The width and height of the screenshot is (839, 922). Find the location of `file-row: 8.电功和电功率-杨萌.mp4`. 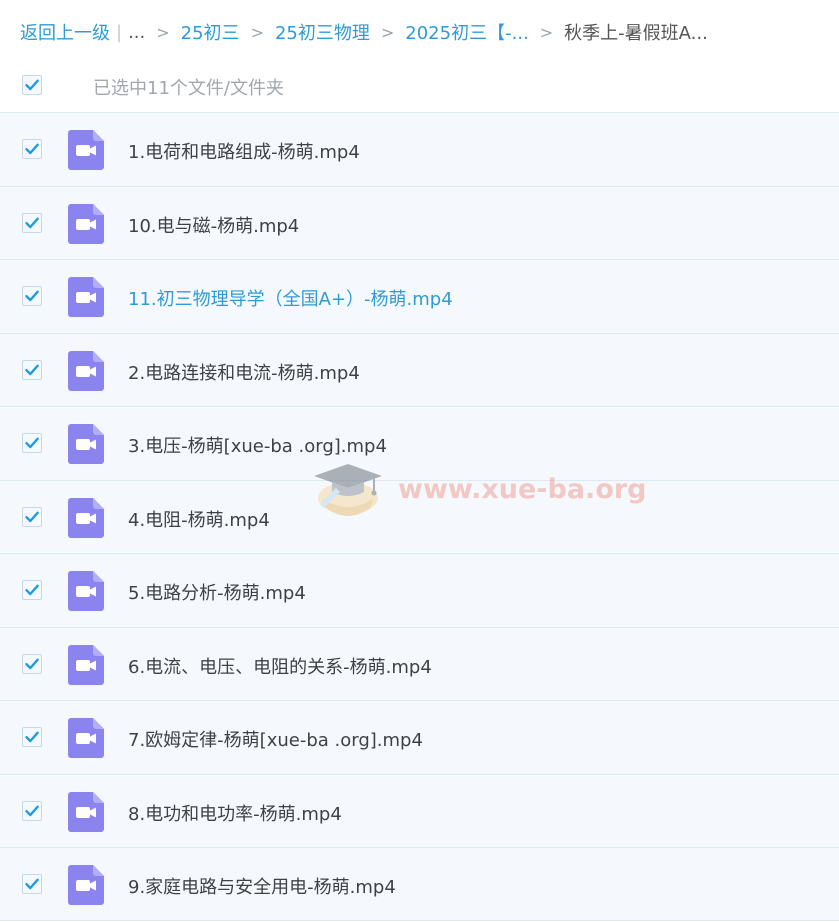

file-row: 8.电功和电功率-杨萌.mp4 is located at coordinates (419, 810).